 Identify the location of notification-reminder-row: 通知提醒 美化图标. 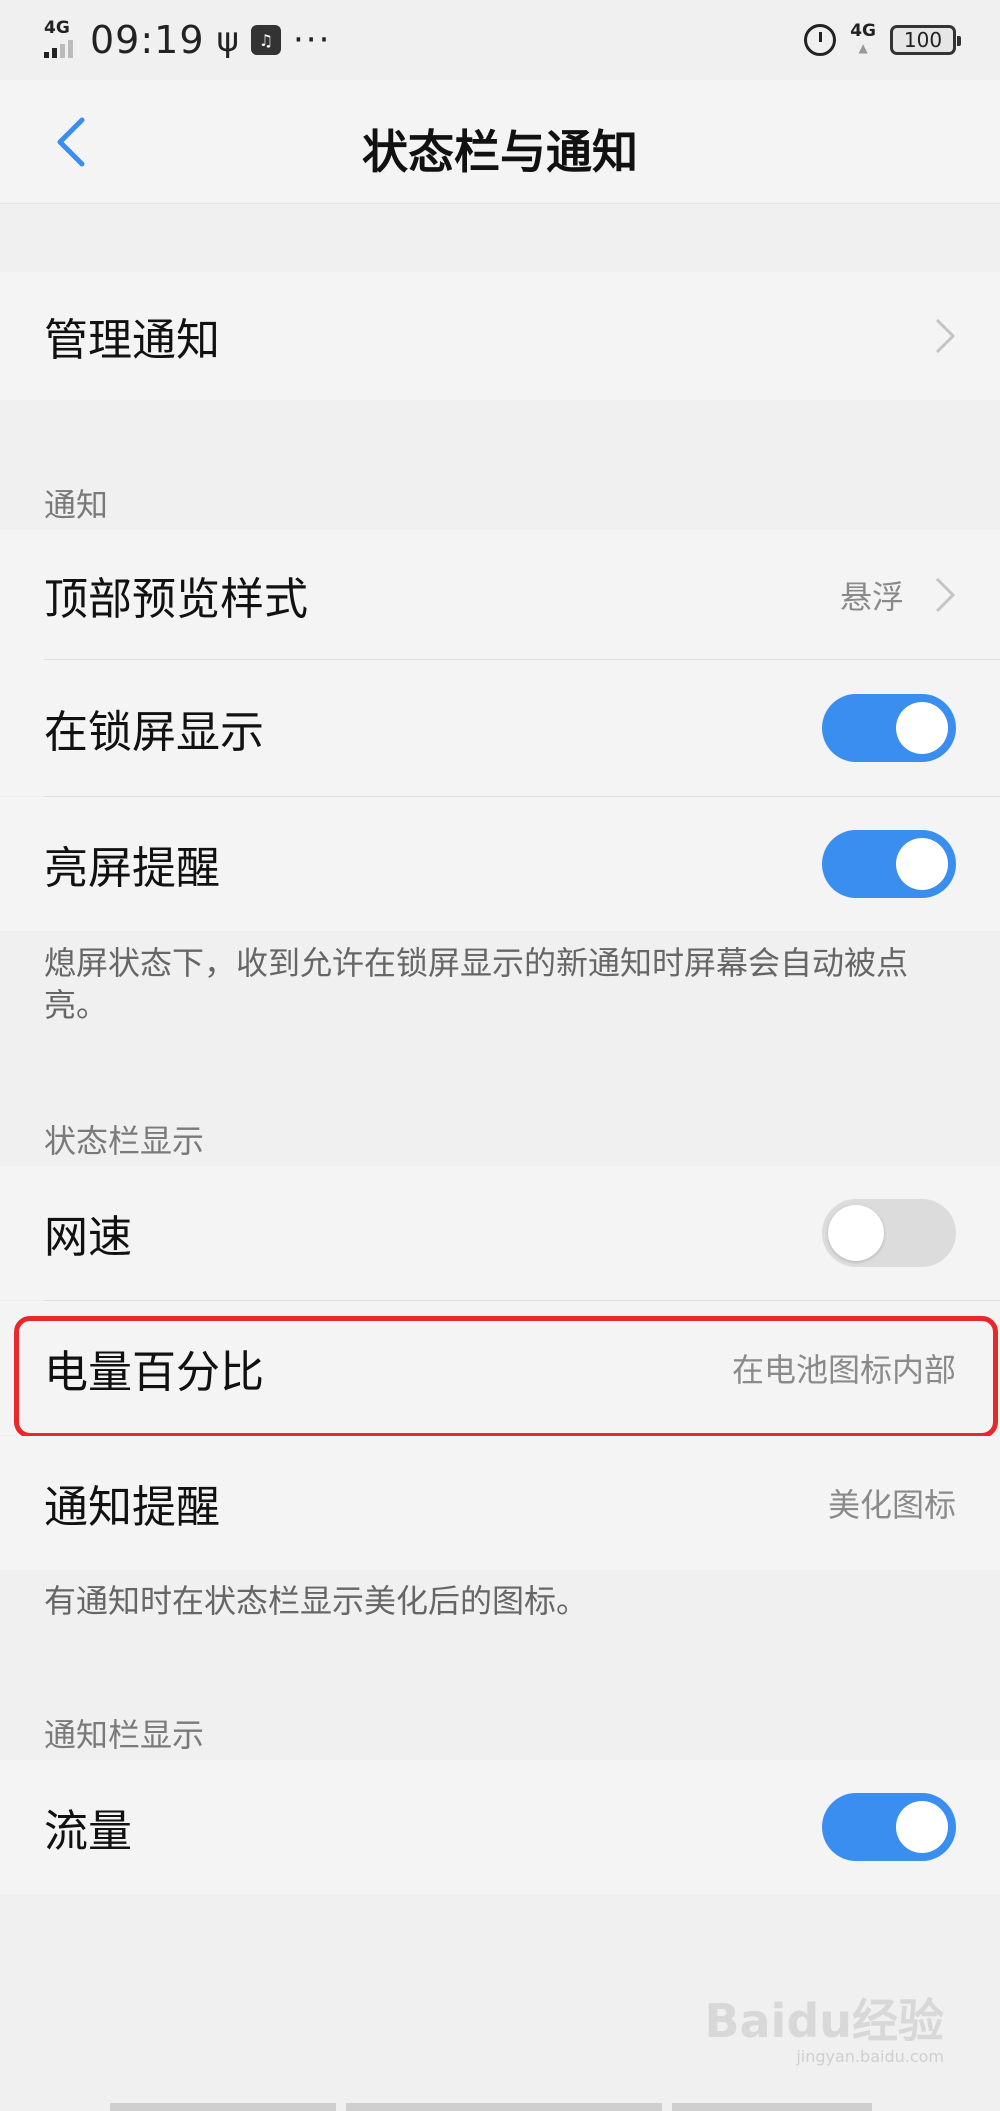
(500, 1503).